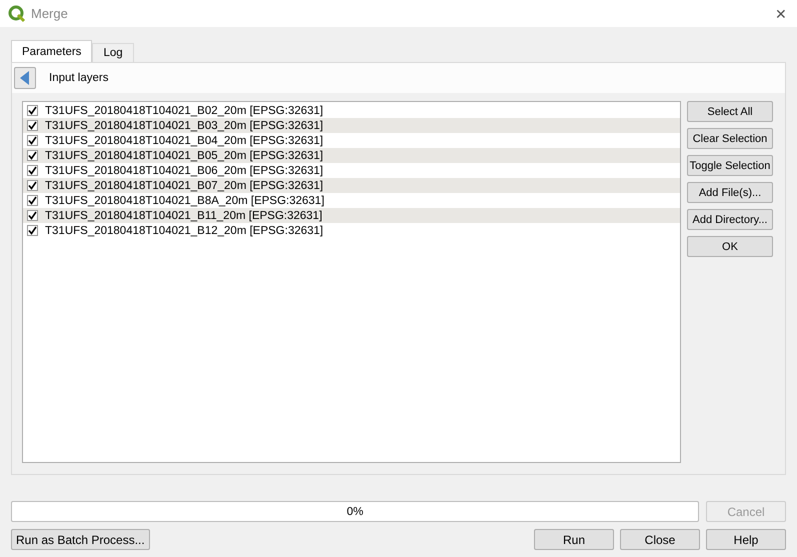 This screenshot has height=557, width=797. Describe the element at coordinates (184, 170) in the screenshot. I see `layer-name: T31UFS_20180418T104021_B06_20m [EPSG:32631]` at that location.